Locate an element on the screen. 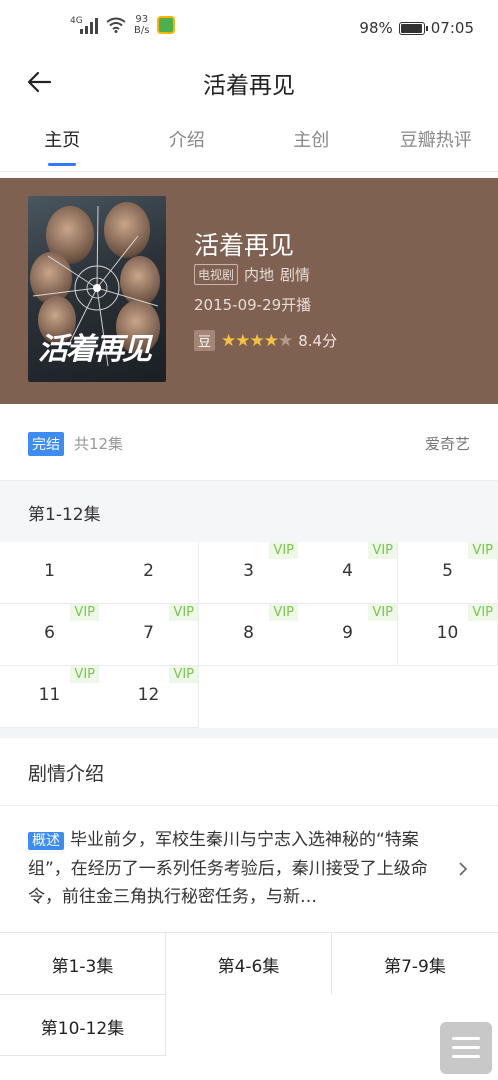 Image resolution: width=498 pixels, height=1080 pixels. episode-status-row: 完结 共12集 爱奇艺 is located at coordinates (249, 442).